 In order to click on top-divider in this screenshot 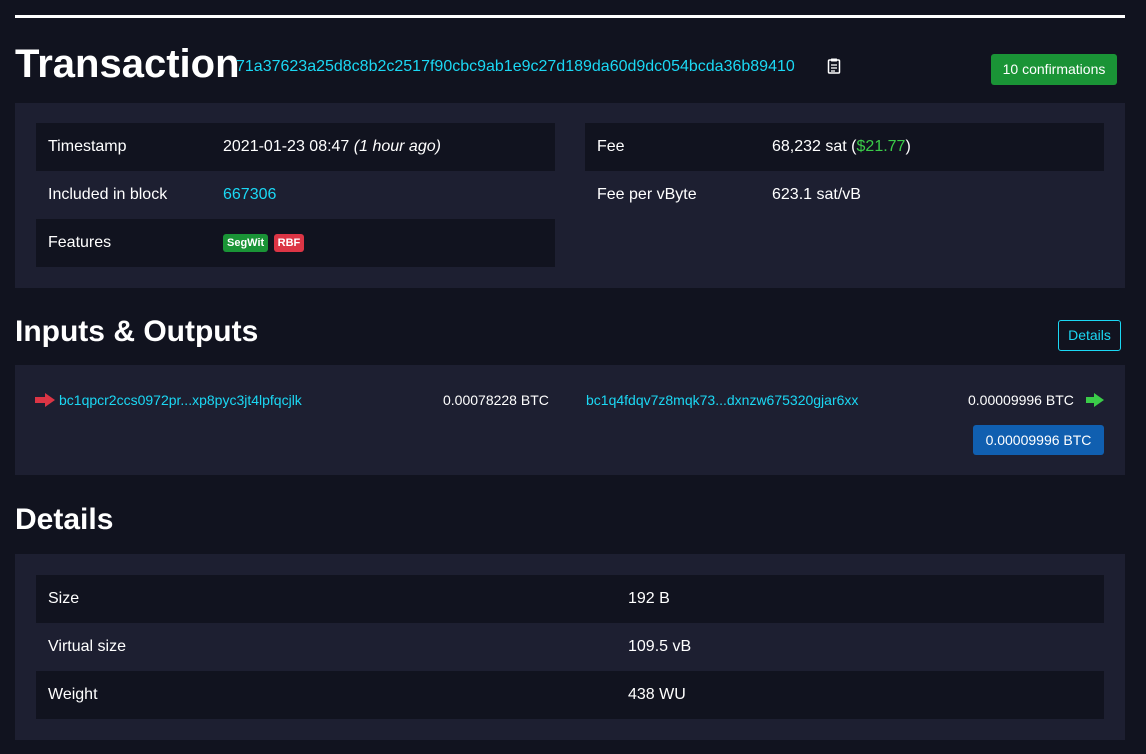, I will do `click(570, 16)`.